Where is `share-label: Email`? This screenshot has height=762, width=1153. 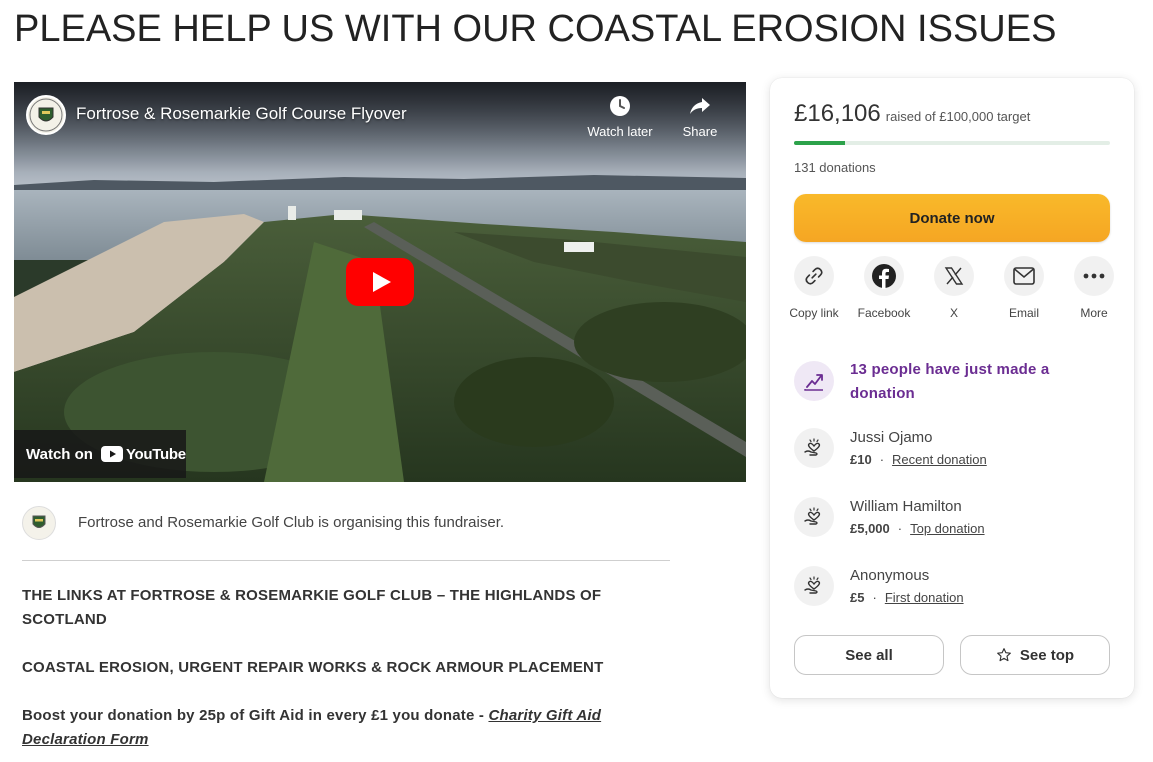
share-label: Email is located at coordinates (1023, 313).